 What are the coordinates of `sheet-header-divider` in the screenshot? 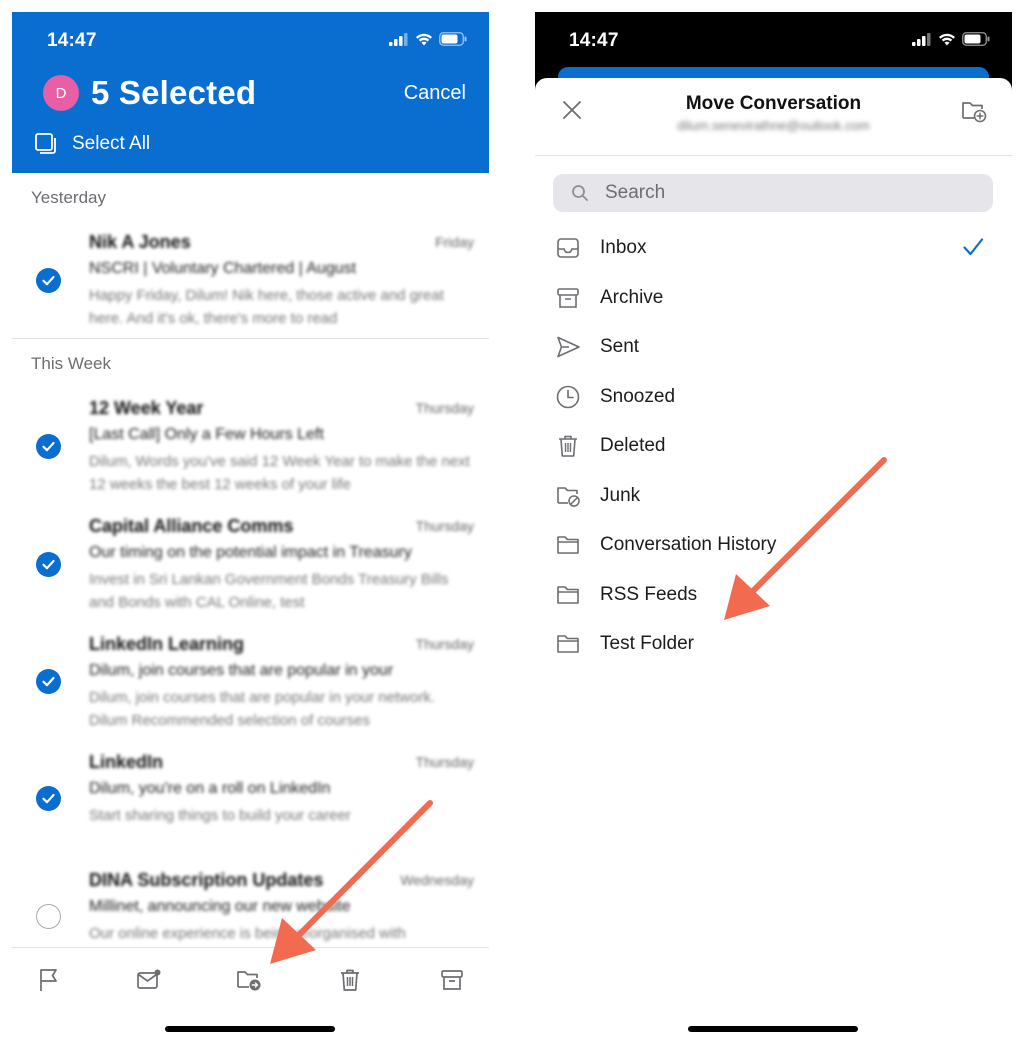 It's located at (773, 155).